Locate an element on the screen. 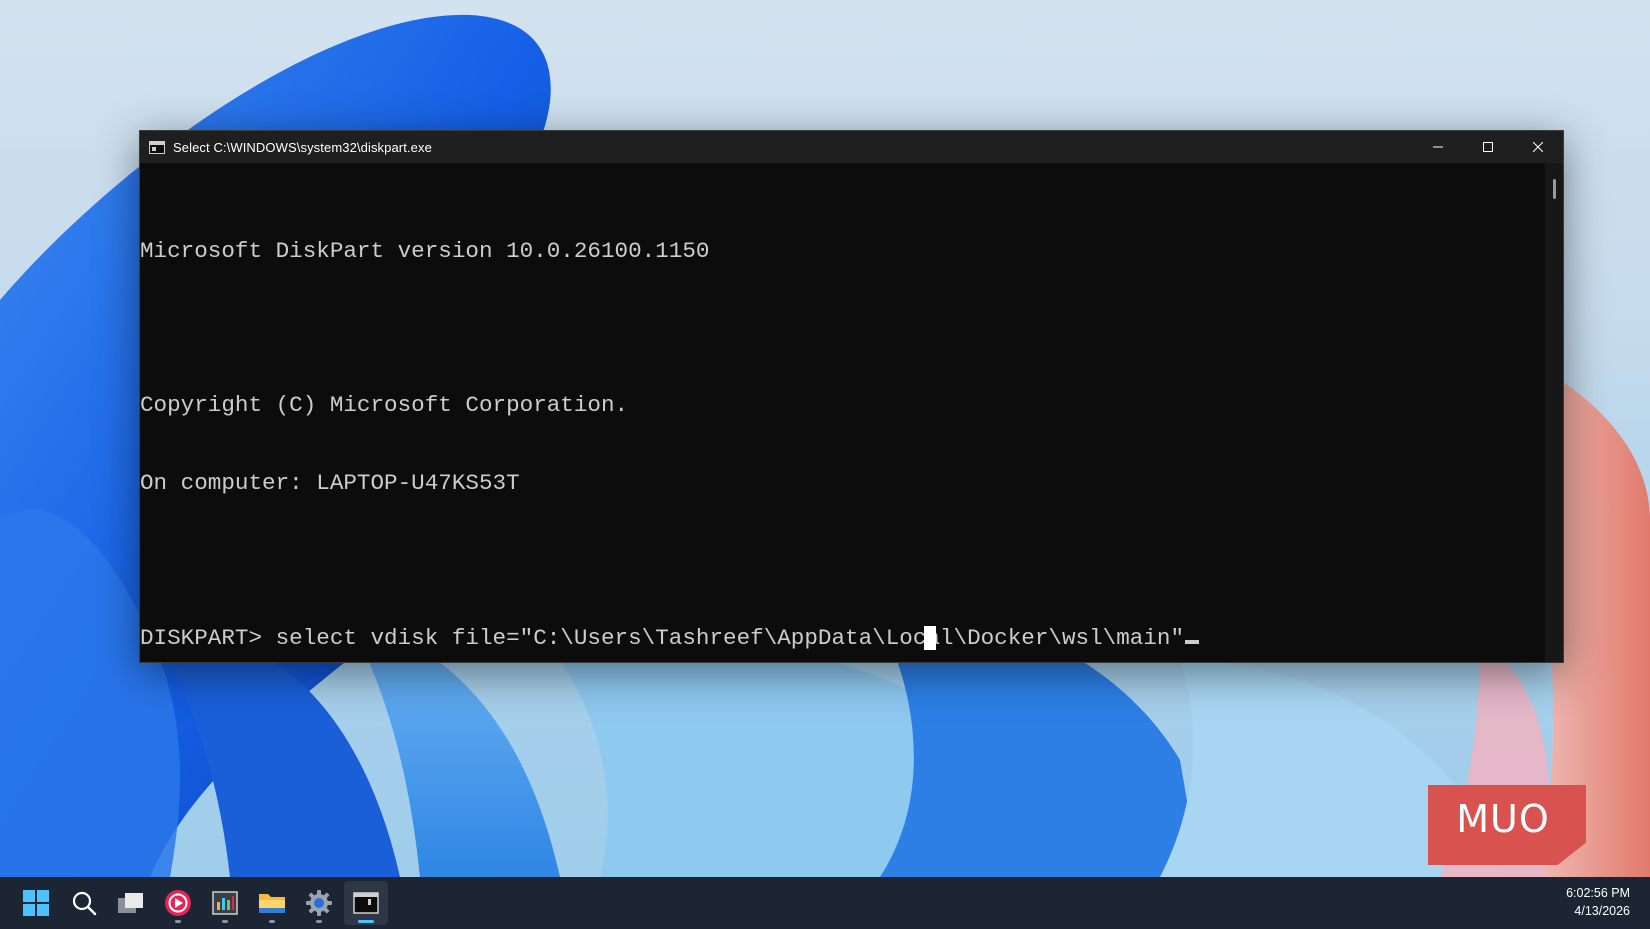  clock-time: 6:02:56 PM is located at coordinates (1598, 893).